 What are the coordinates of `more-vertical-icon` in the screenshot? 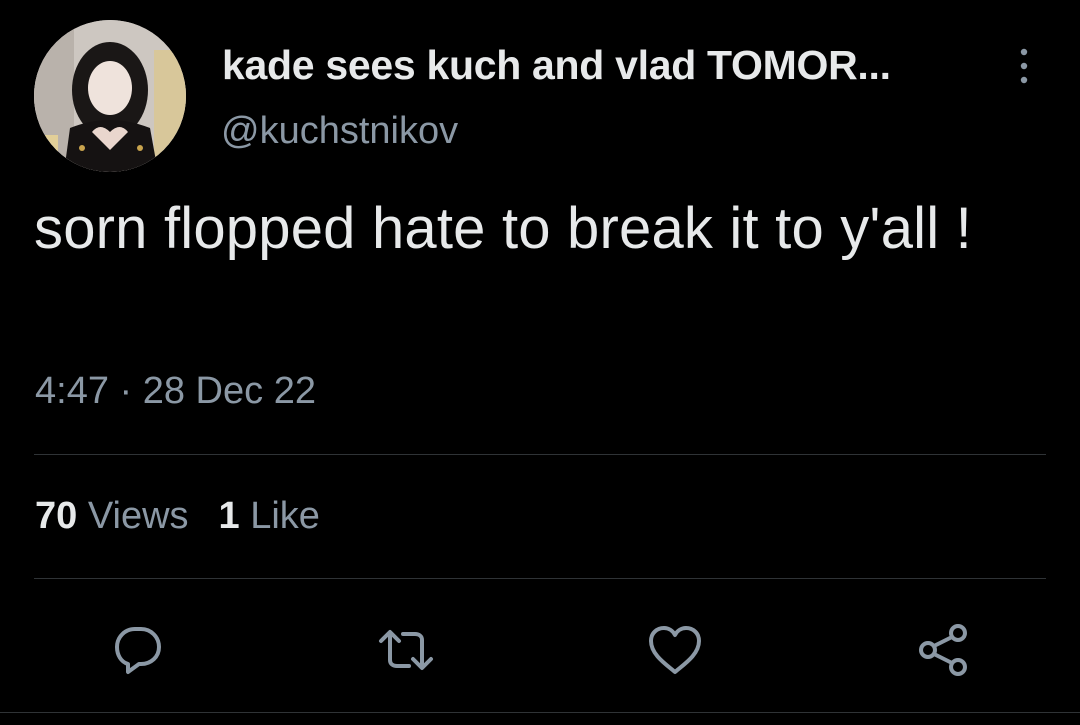 It's located at (1024, 66).